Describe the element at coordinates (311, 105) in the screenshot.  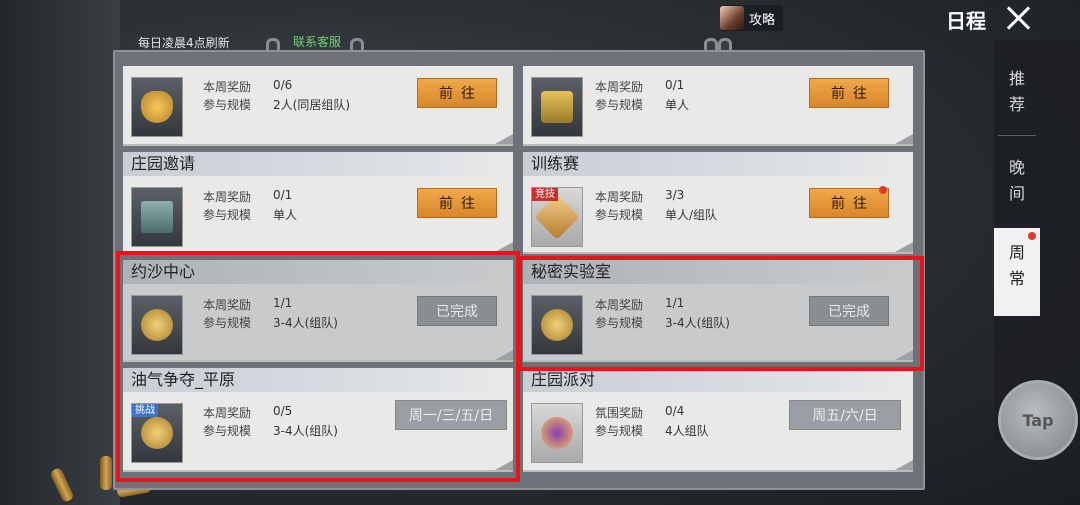
I see `scale-value: 2人(同居组队)` at that location.